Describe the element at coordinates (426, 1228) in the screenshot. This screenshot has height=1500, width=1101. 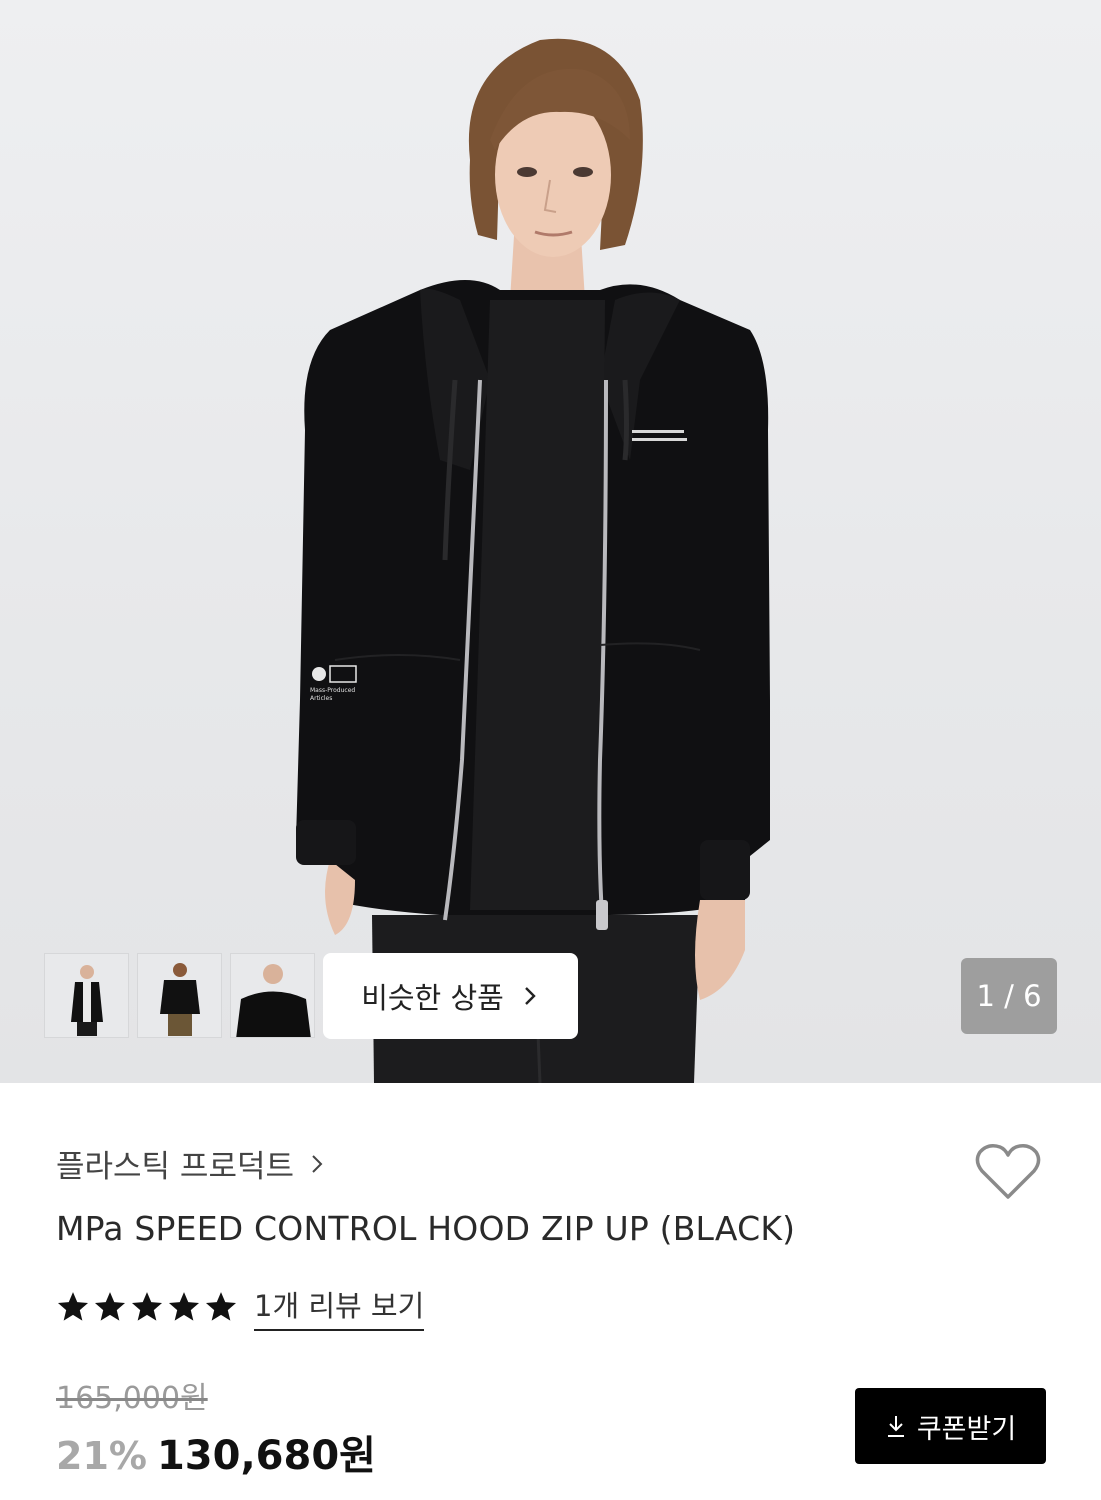
I see `product-title: MPa SPEED CONTROL HOOD ZIP UP (BLACK)` at that location.